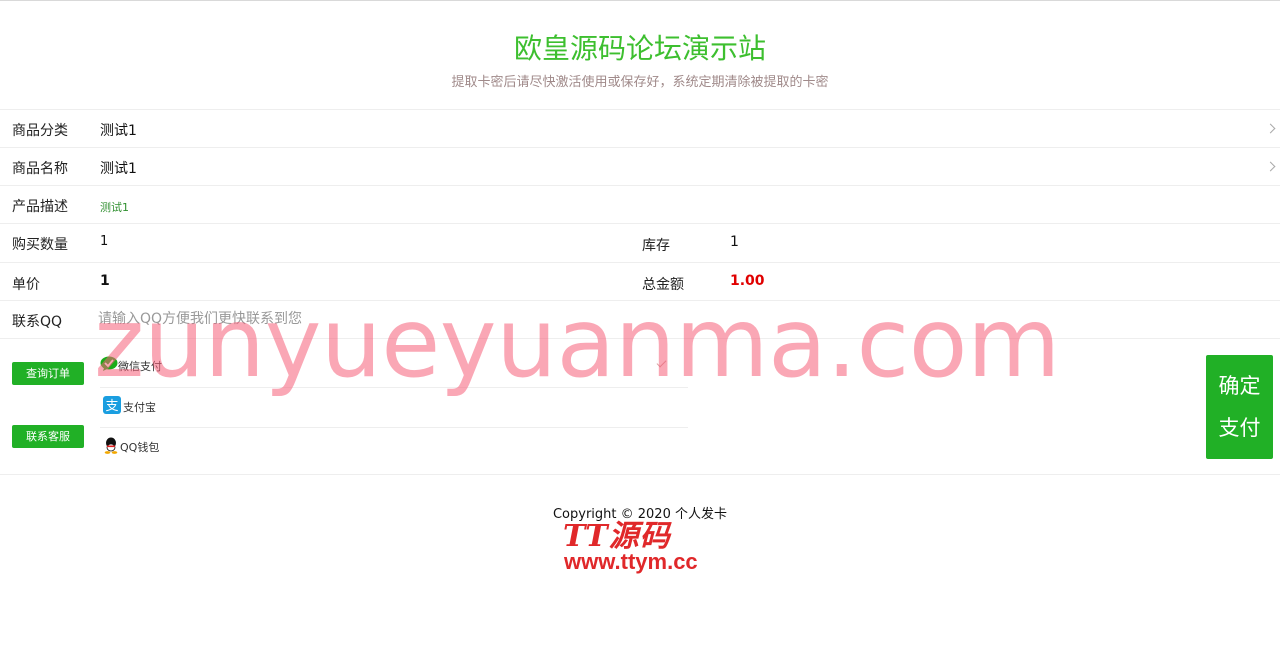 The height and width of the screenshot is (649, 1280). Describe the element at coordinates (118, 169) in the screenshot. I see `product-value: 测试1` at that location.